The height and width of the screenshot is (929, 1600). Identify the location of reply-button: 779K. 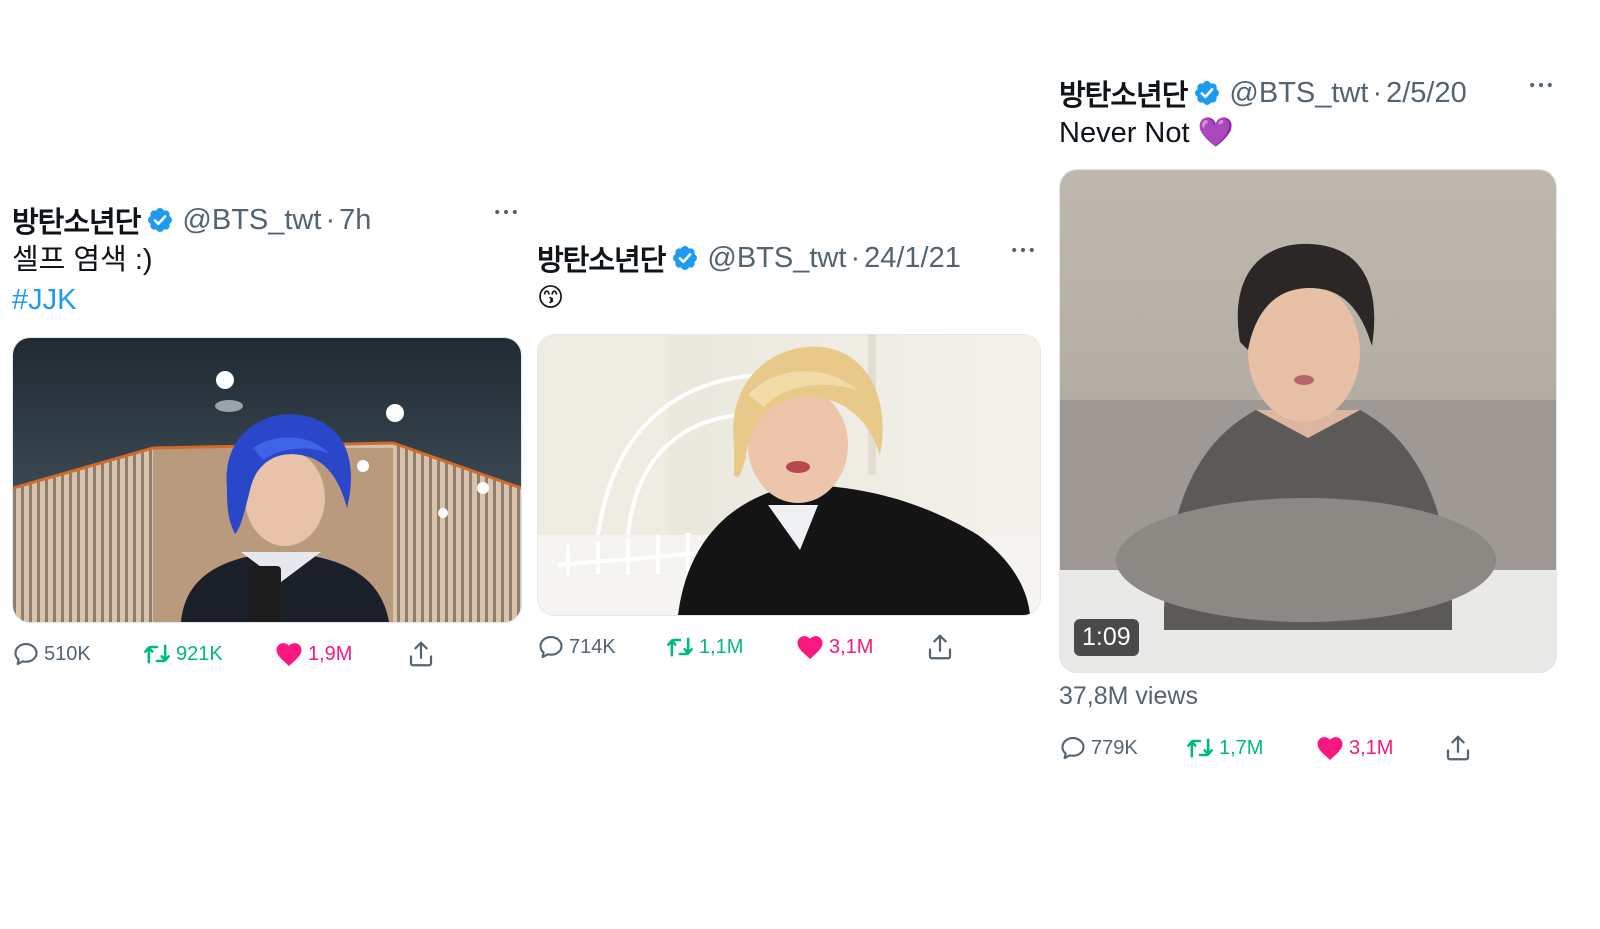
(1098, 748).